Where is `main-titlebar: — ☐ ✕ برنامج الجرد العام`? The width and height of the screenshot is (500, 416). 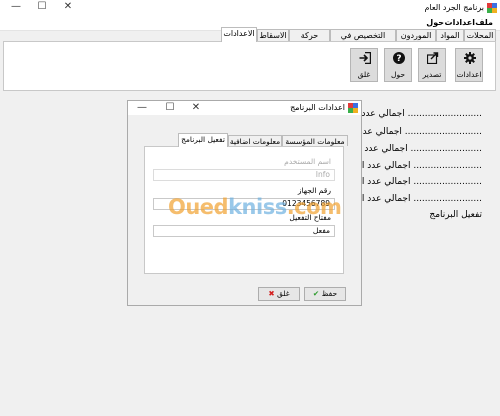
main-titlebar: — ☐ ✕ برنامج الجرد العام is located at coordinates (250, 8).